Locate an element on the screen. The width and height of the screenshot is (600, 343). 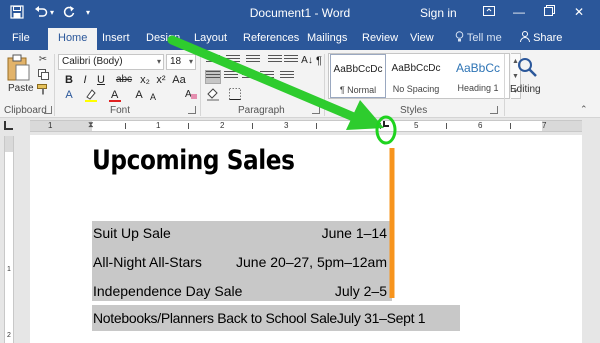
style-heading-1: AaBbCc Heading 1 is located at coordinates (478, 76).